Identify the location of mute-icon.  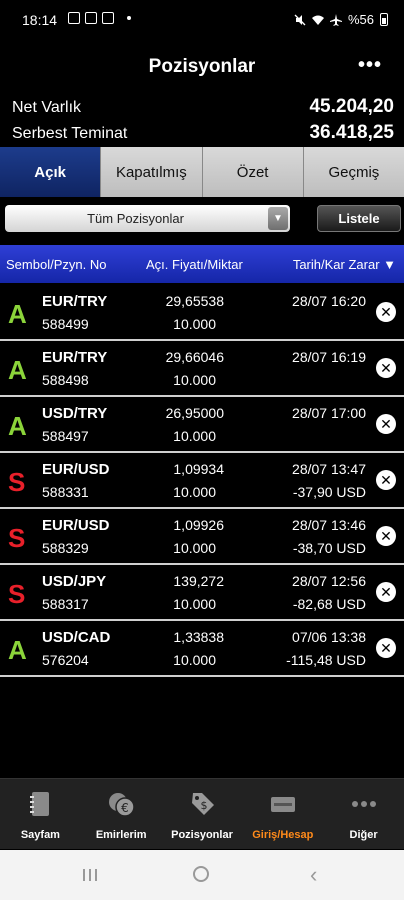
(300, 19).